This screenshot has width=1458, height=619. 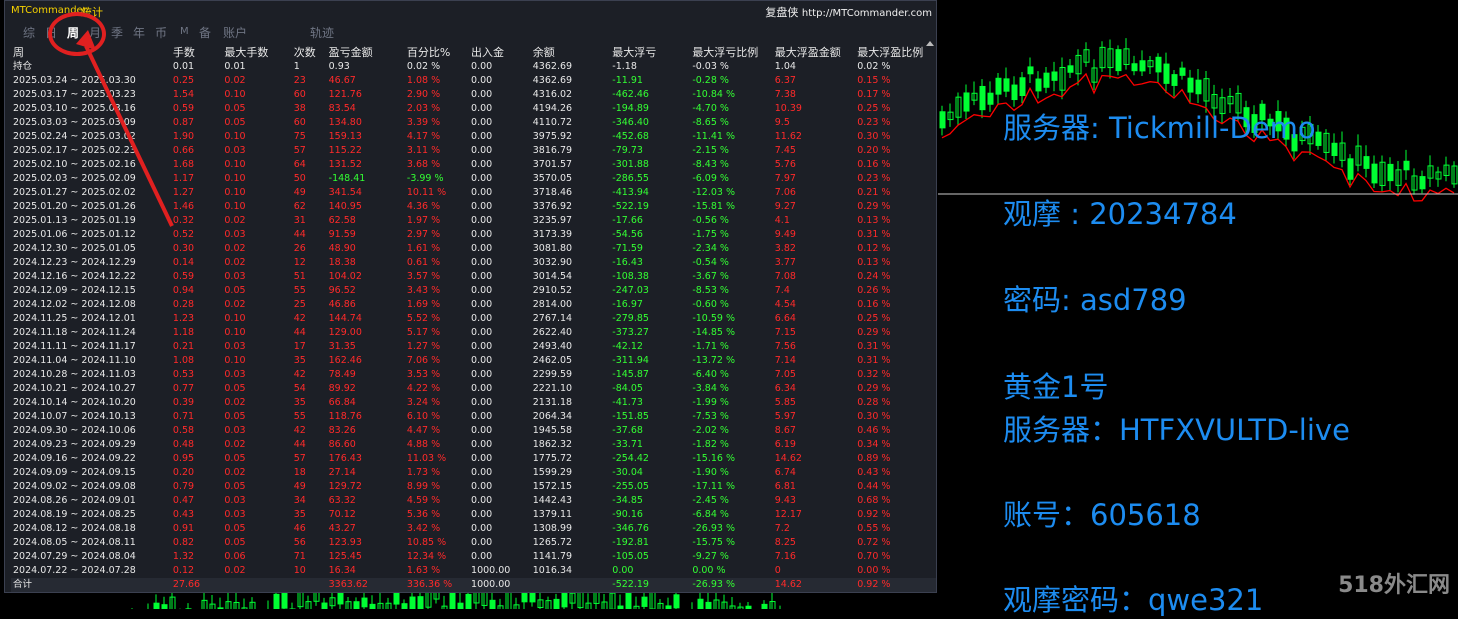 I want to click on cell-max-float-profit: 6.34, so click(x=814, y=389).